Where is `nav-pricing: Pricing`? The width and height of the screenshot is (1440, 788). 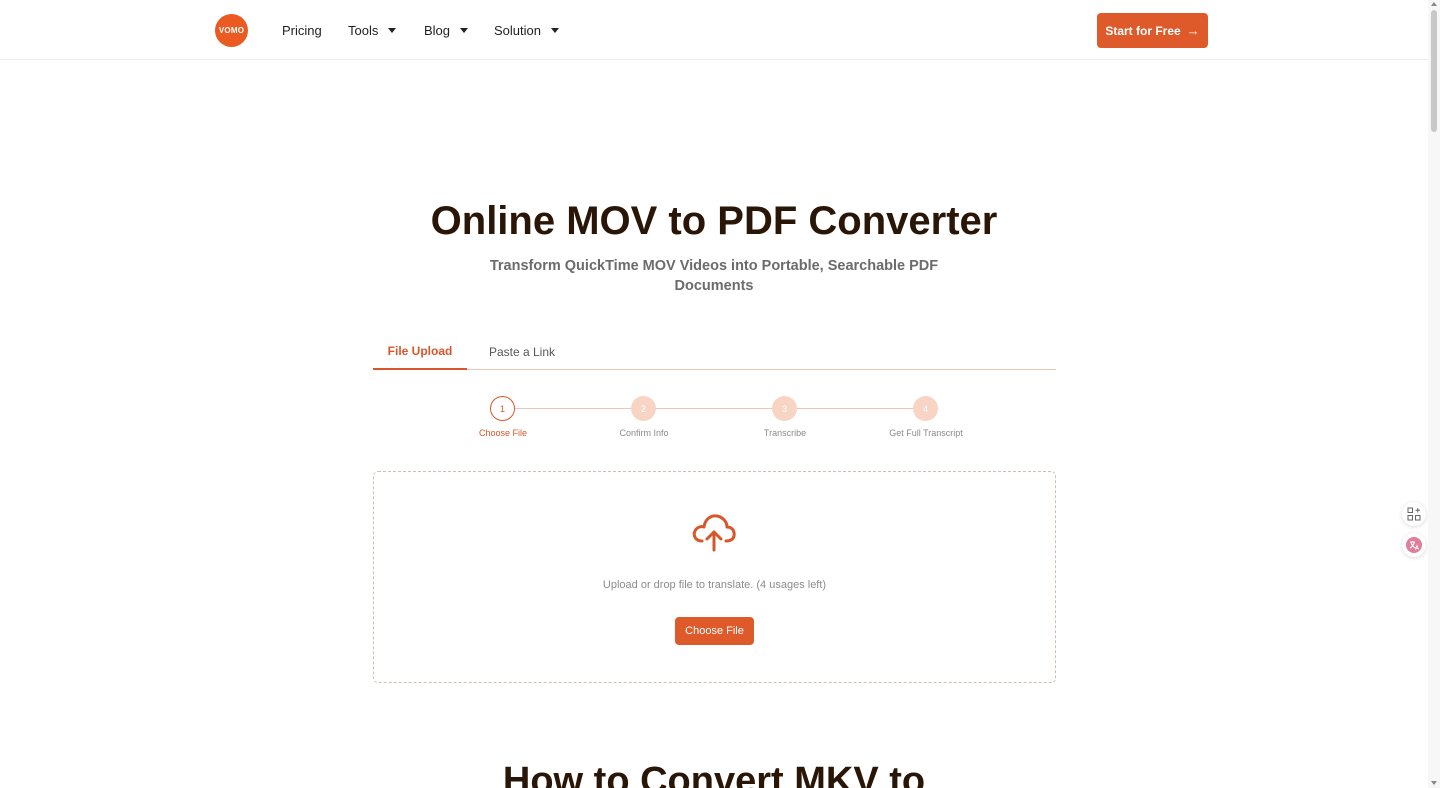 nav-pricing: Pricing is located at coordinates (302, 30).